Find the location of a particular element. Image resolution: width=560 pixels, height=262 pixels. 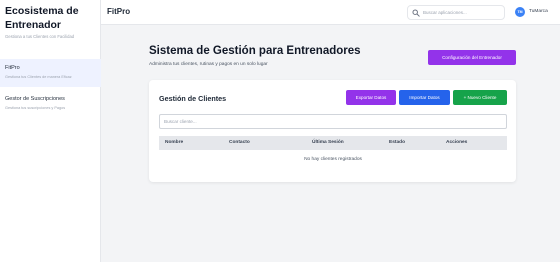

sidebar-item-label: Gestor de Suscripciones is located at coordinates (35, 99).